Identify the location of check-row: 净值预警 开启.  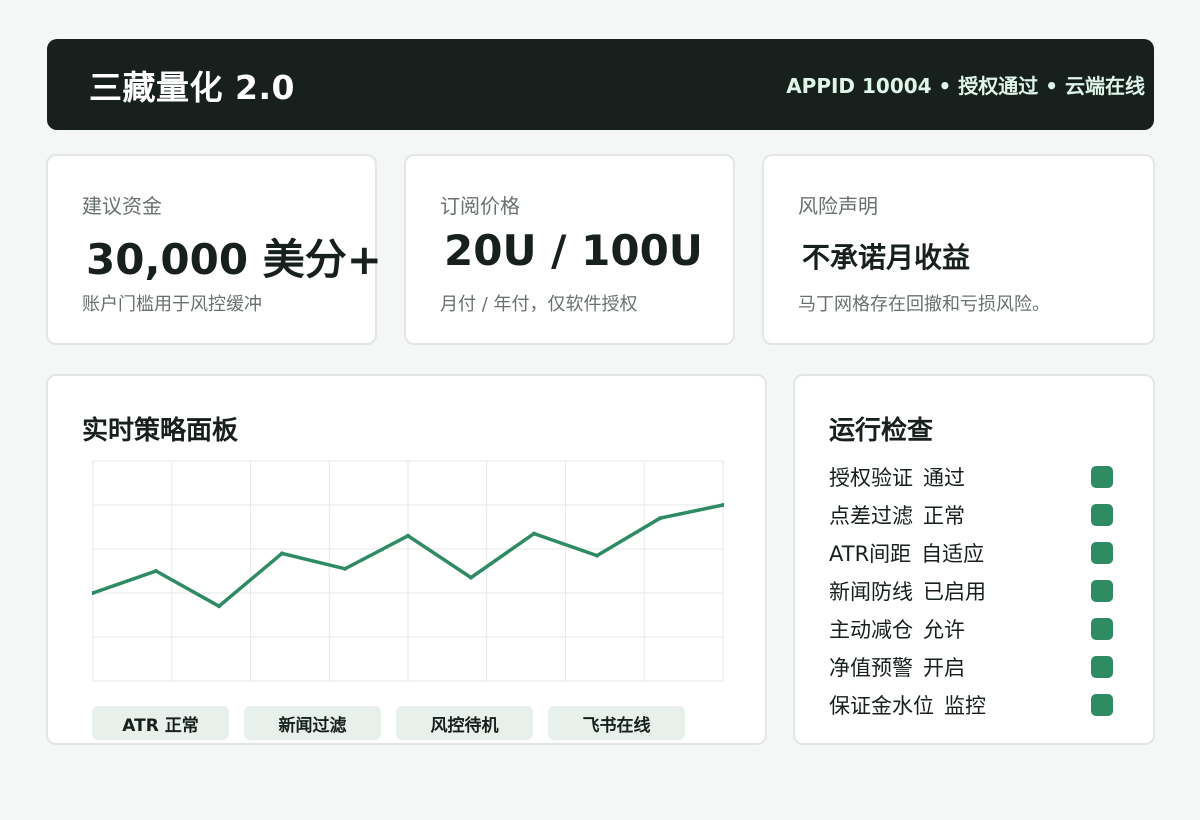
(971, 667).